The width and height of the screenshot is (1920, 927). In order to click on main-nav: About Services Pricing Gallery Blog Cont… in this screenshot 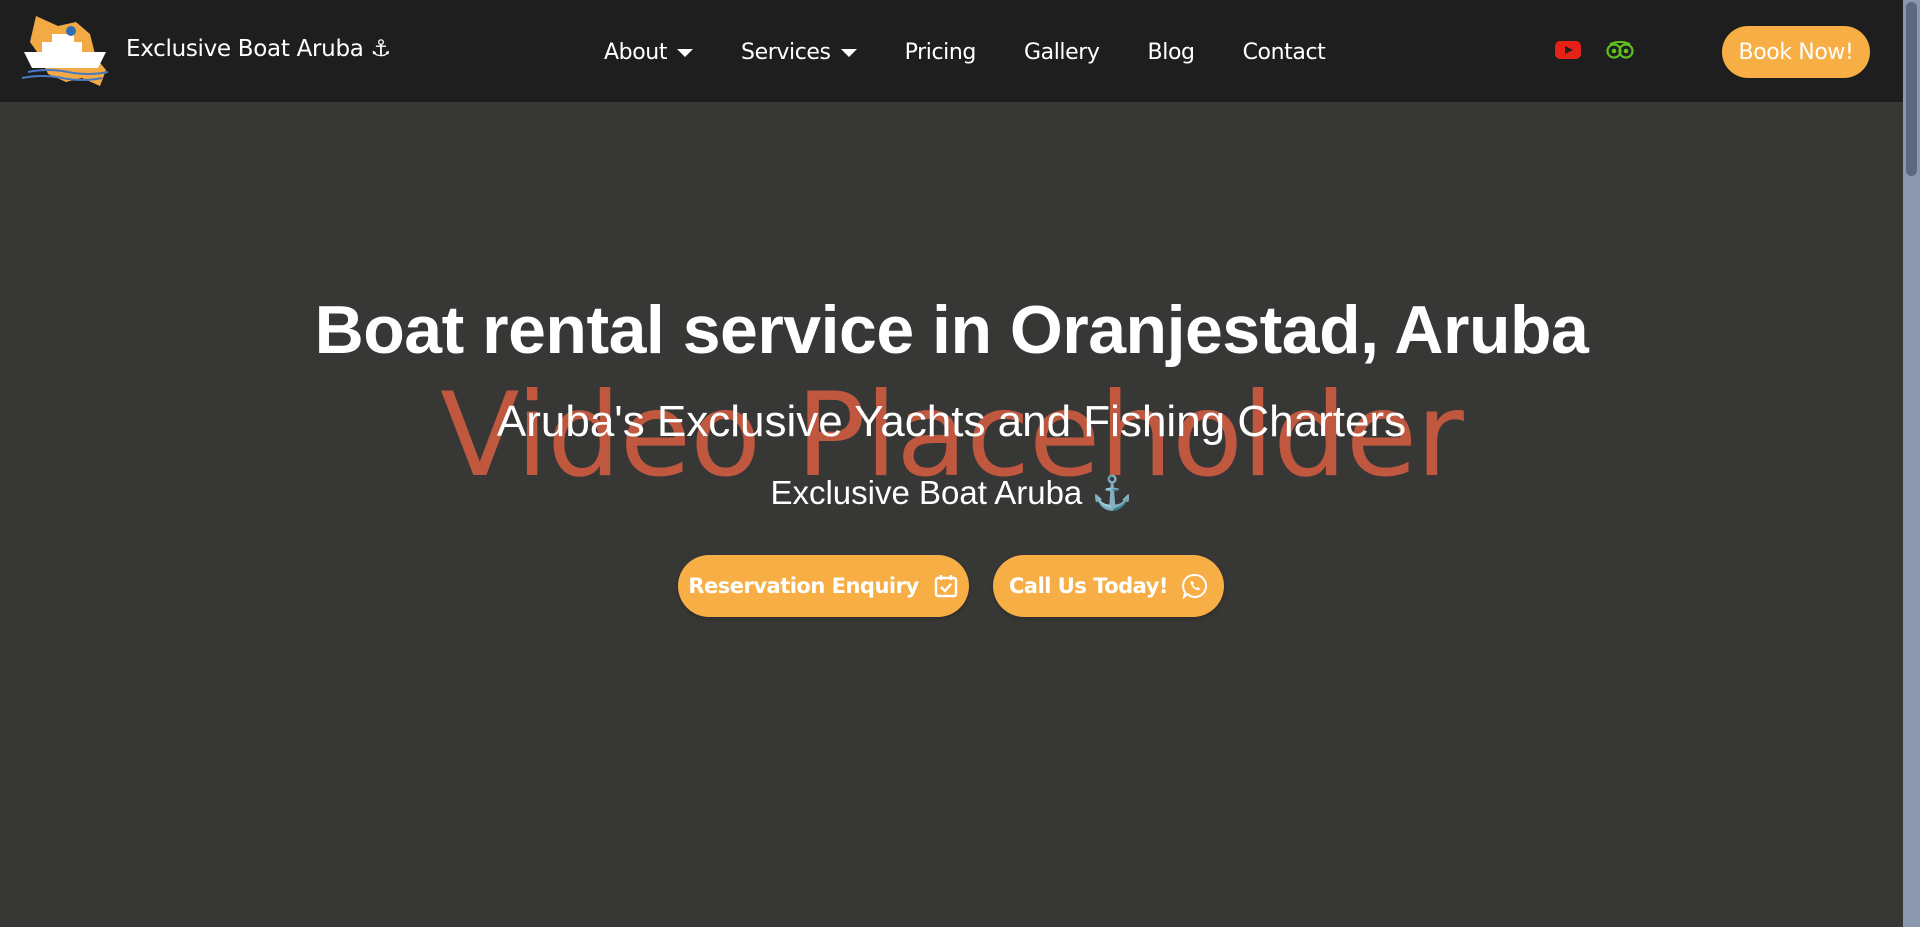, I will do `click(965, 52)`.